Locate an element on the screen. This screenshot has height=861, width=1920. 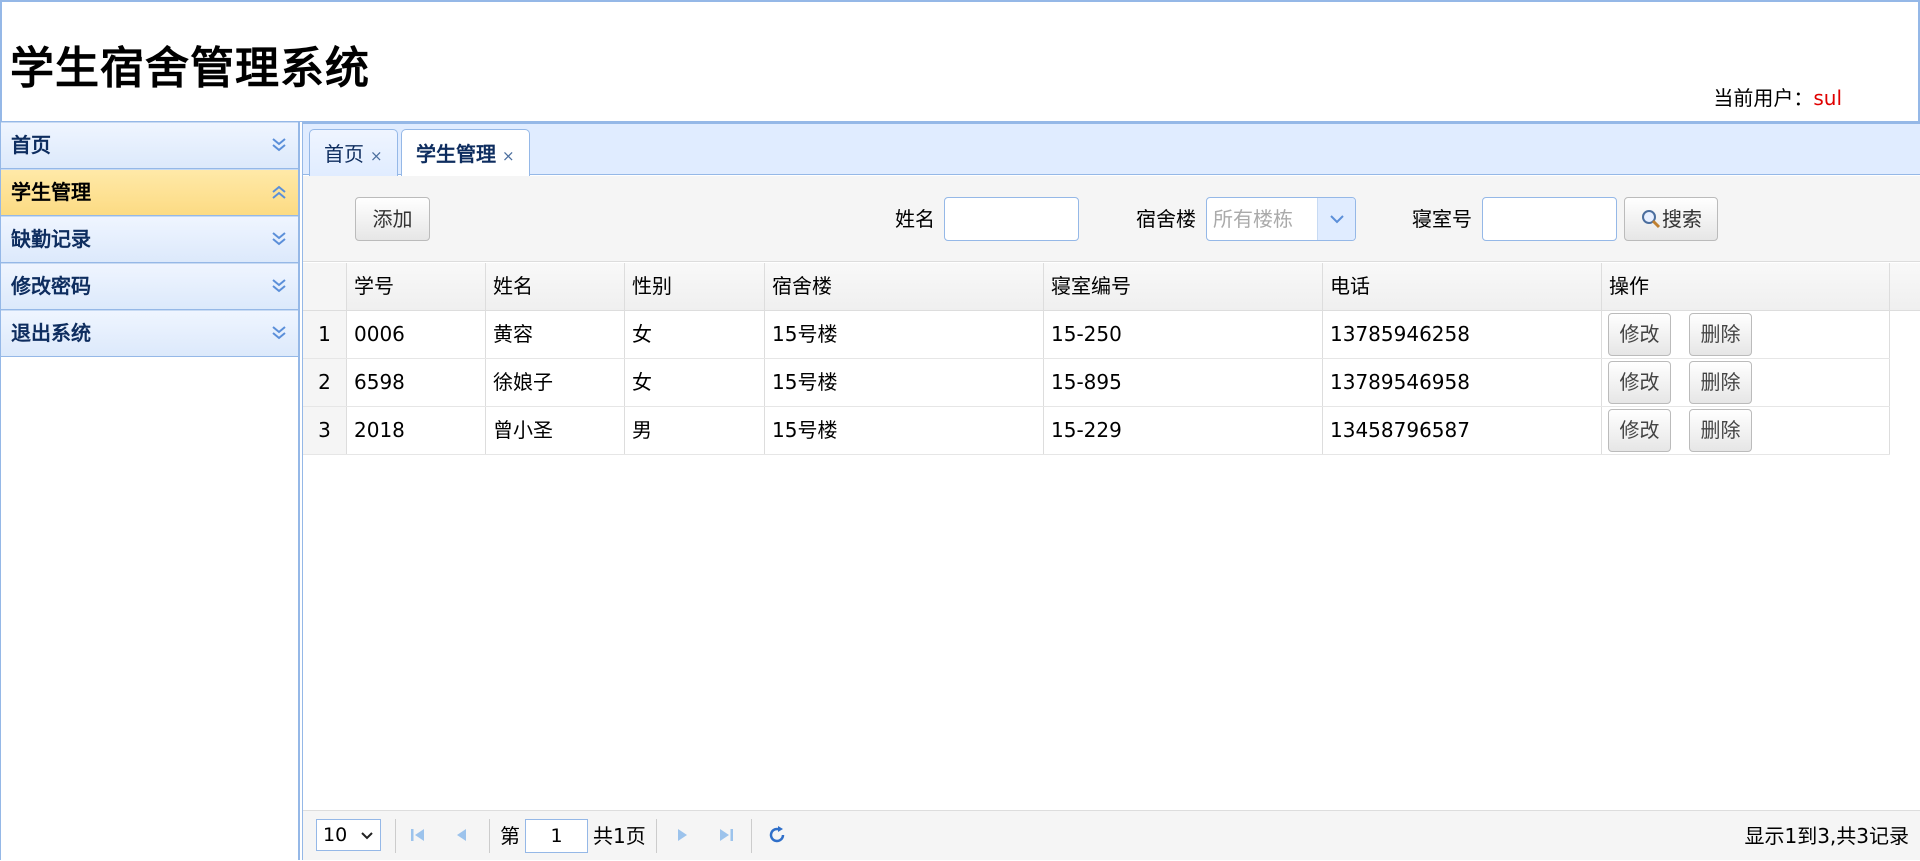
search-button: 搜索 is located at coordinates (1671, 219).